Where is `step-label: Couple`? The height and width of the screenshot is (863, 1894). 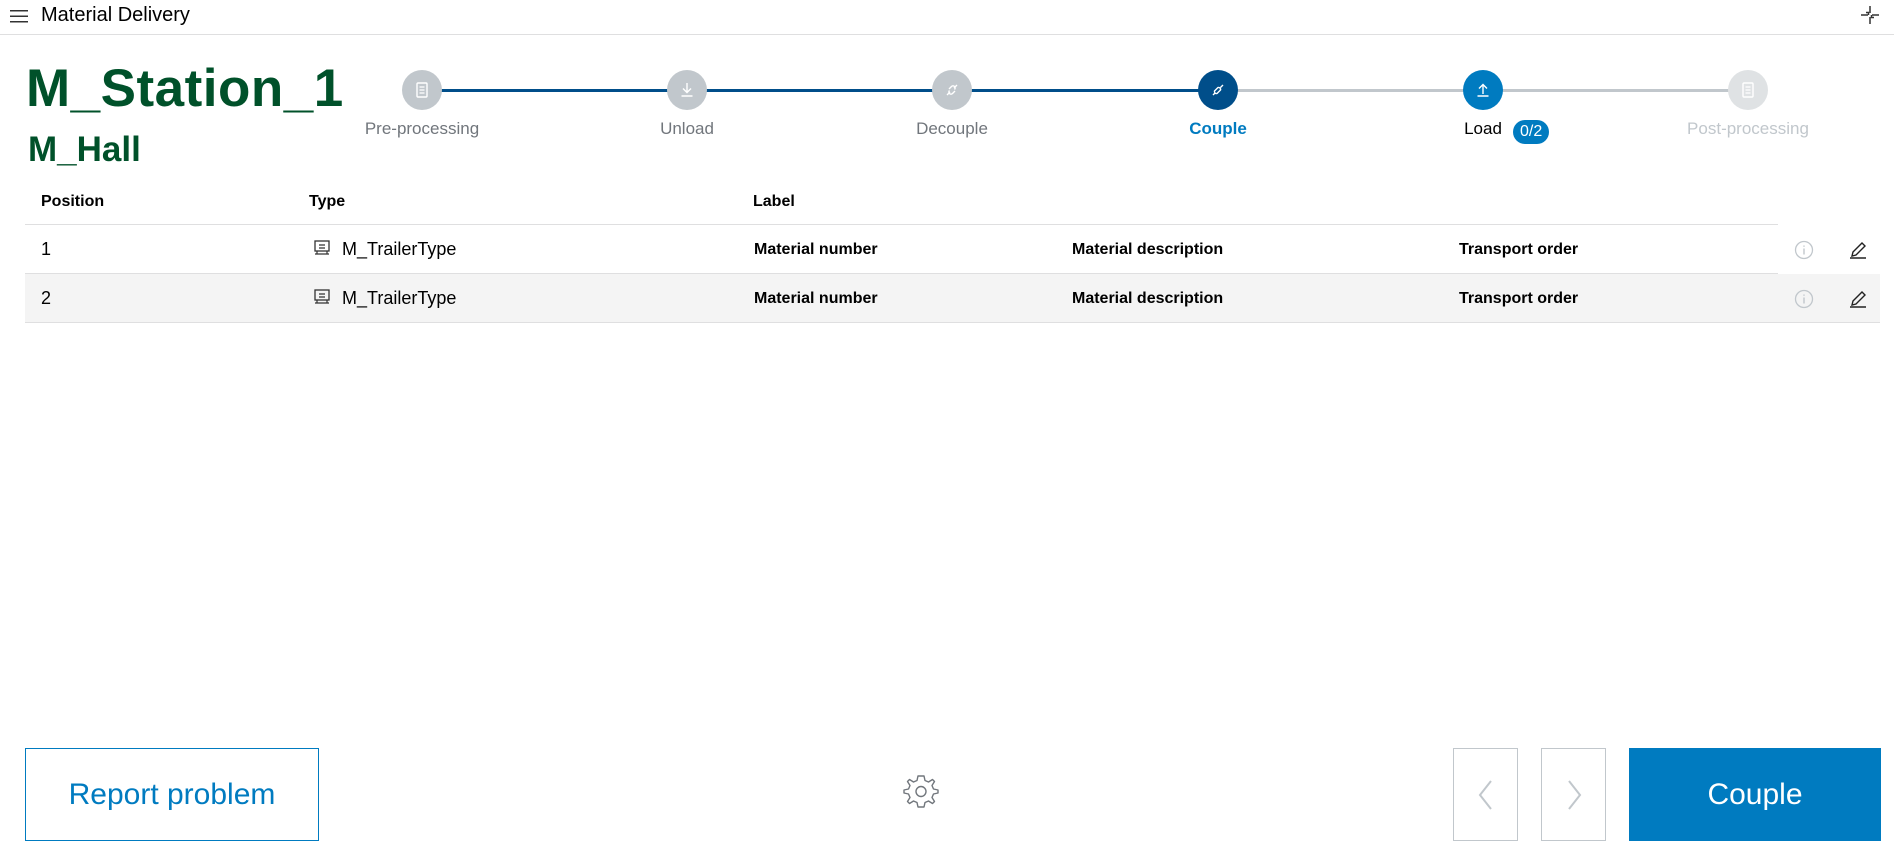 step-label: Couple is located at coordinates (1218, 128).